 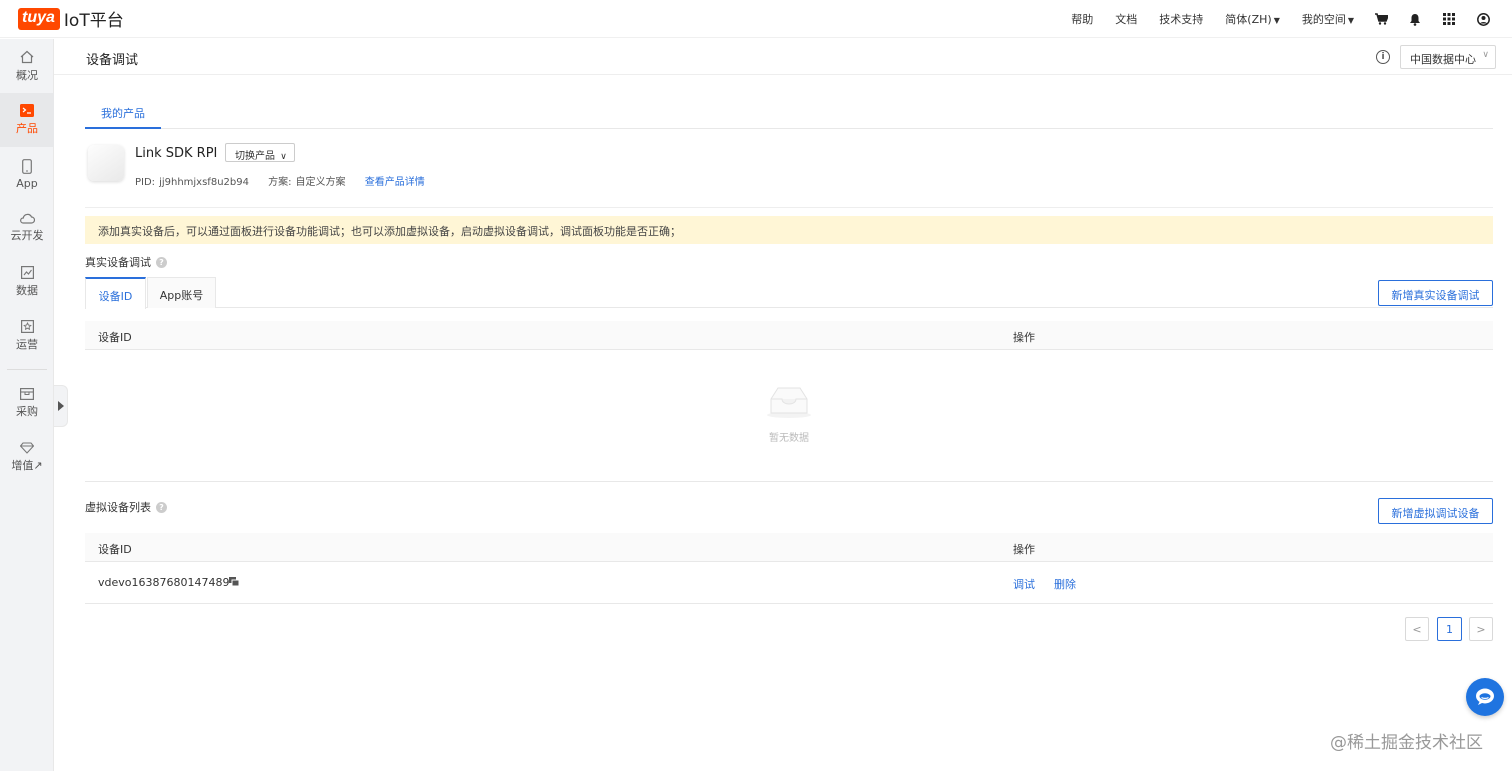 I want to click on tuya-logo-mark: tuya, so click(x=39, y=18).